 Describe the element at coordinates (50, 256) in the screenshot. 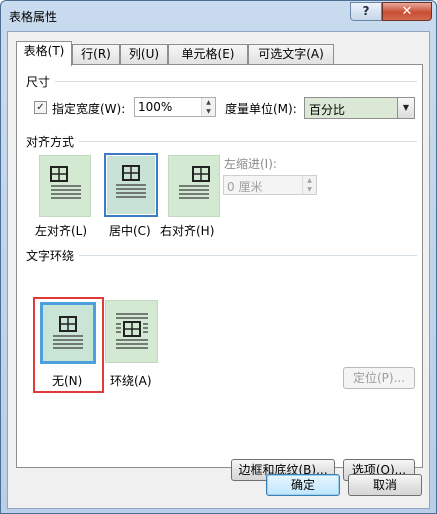

I see `wrapping-section-label: 文字环绕` at that location.